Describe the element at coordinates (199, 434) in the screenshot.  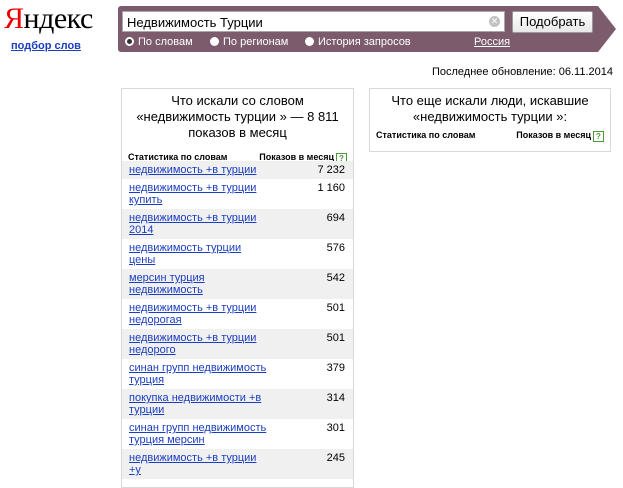
I see `keyword-link: синан групп недвижимость турция мерсин` at that location.